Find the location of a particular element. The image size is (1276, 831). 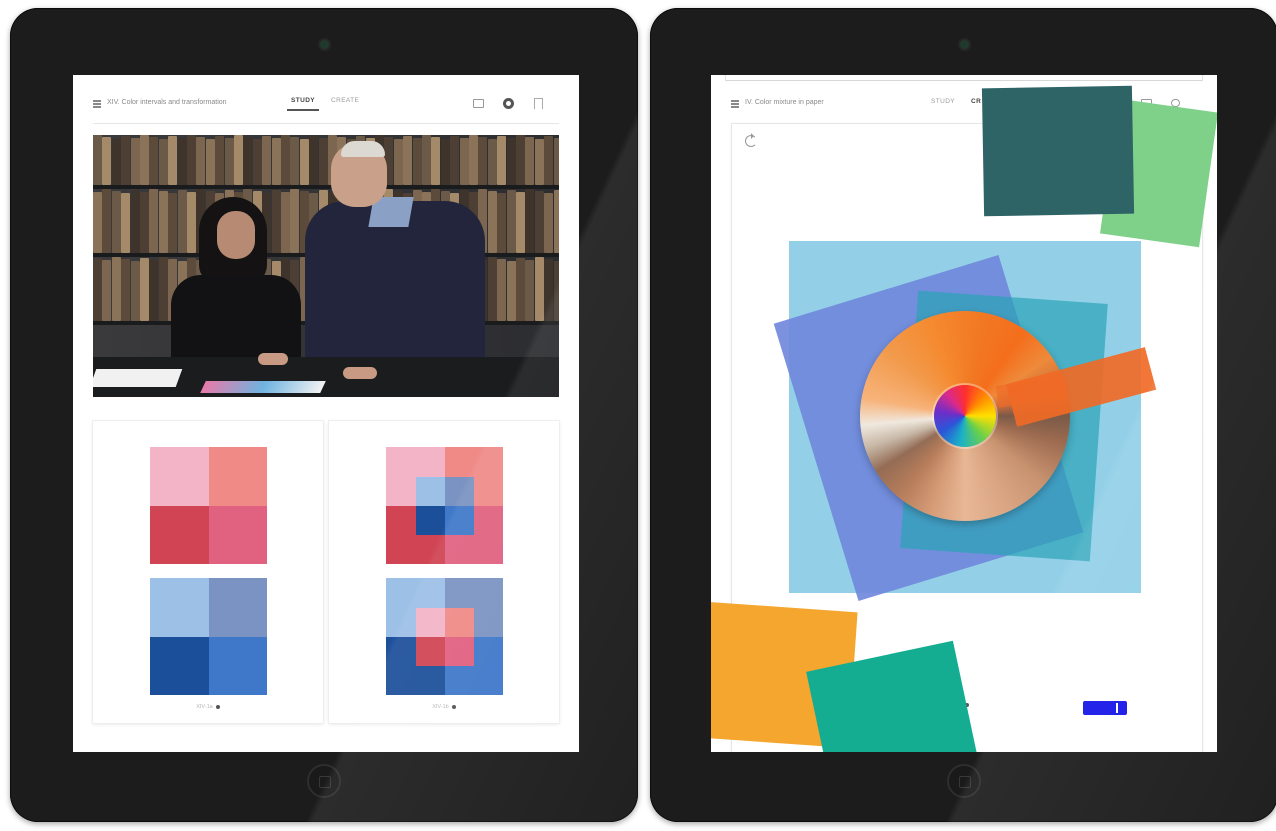

chapter-title: XIV. Color intervals and transformation is located at coordinates (167, 102).